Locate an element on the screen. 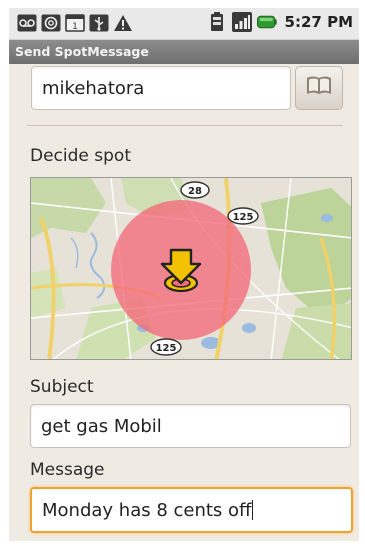 The height and width of the screenshot is (549, 365). route-badge-125-bottom: 125 is located at coordinates (166, 347).